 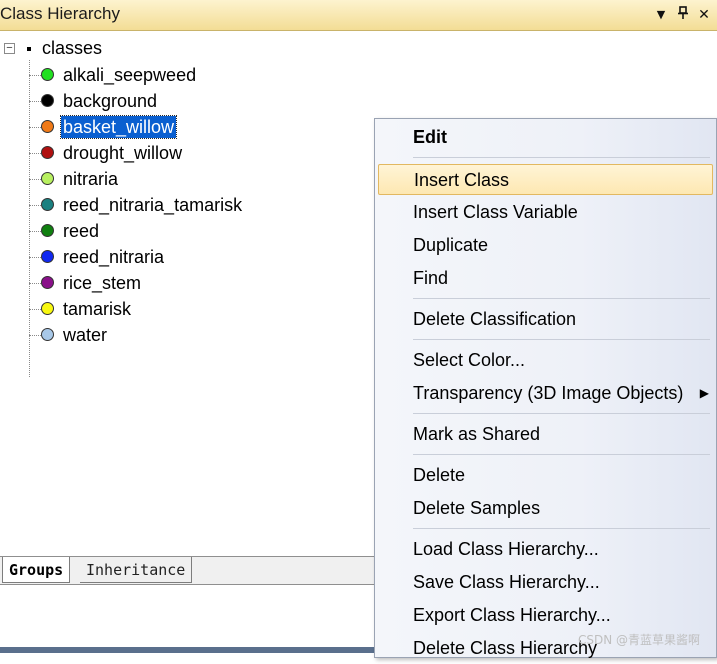 What do you see at coordinates (704, 393) in the screenshot?
I see `submenu-arrow-icon: ▶` at bounding box center [704, 393].